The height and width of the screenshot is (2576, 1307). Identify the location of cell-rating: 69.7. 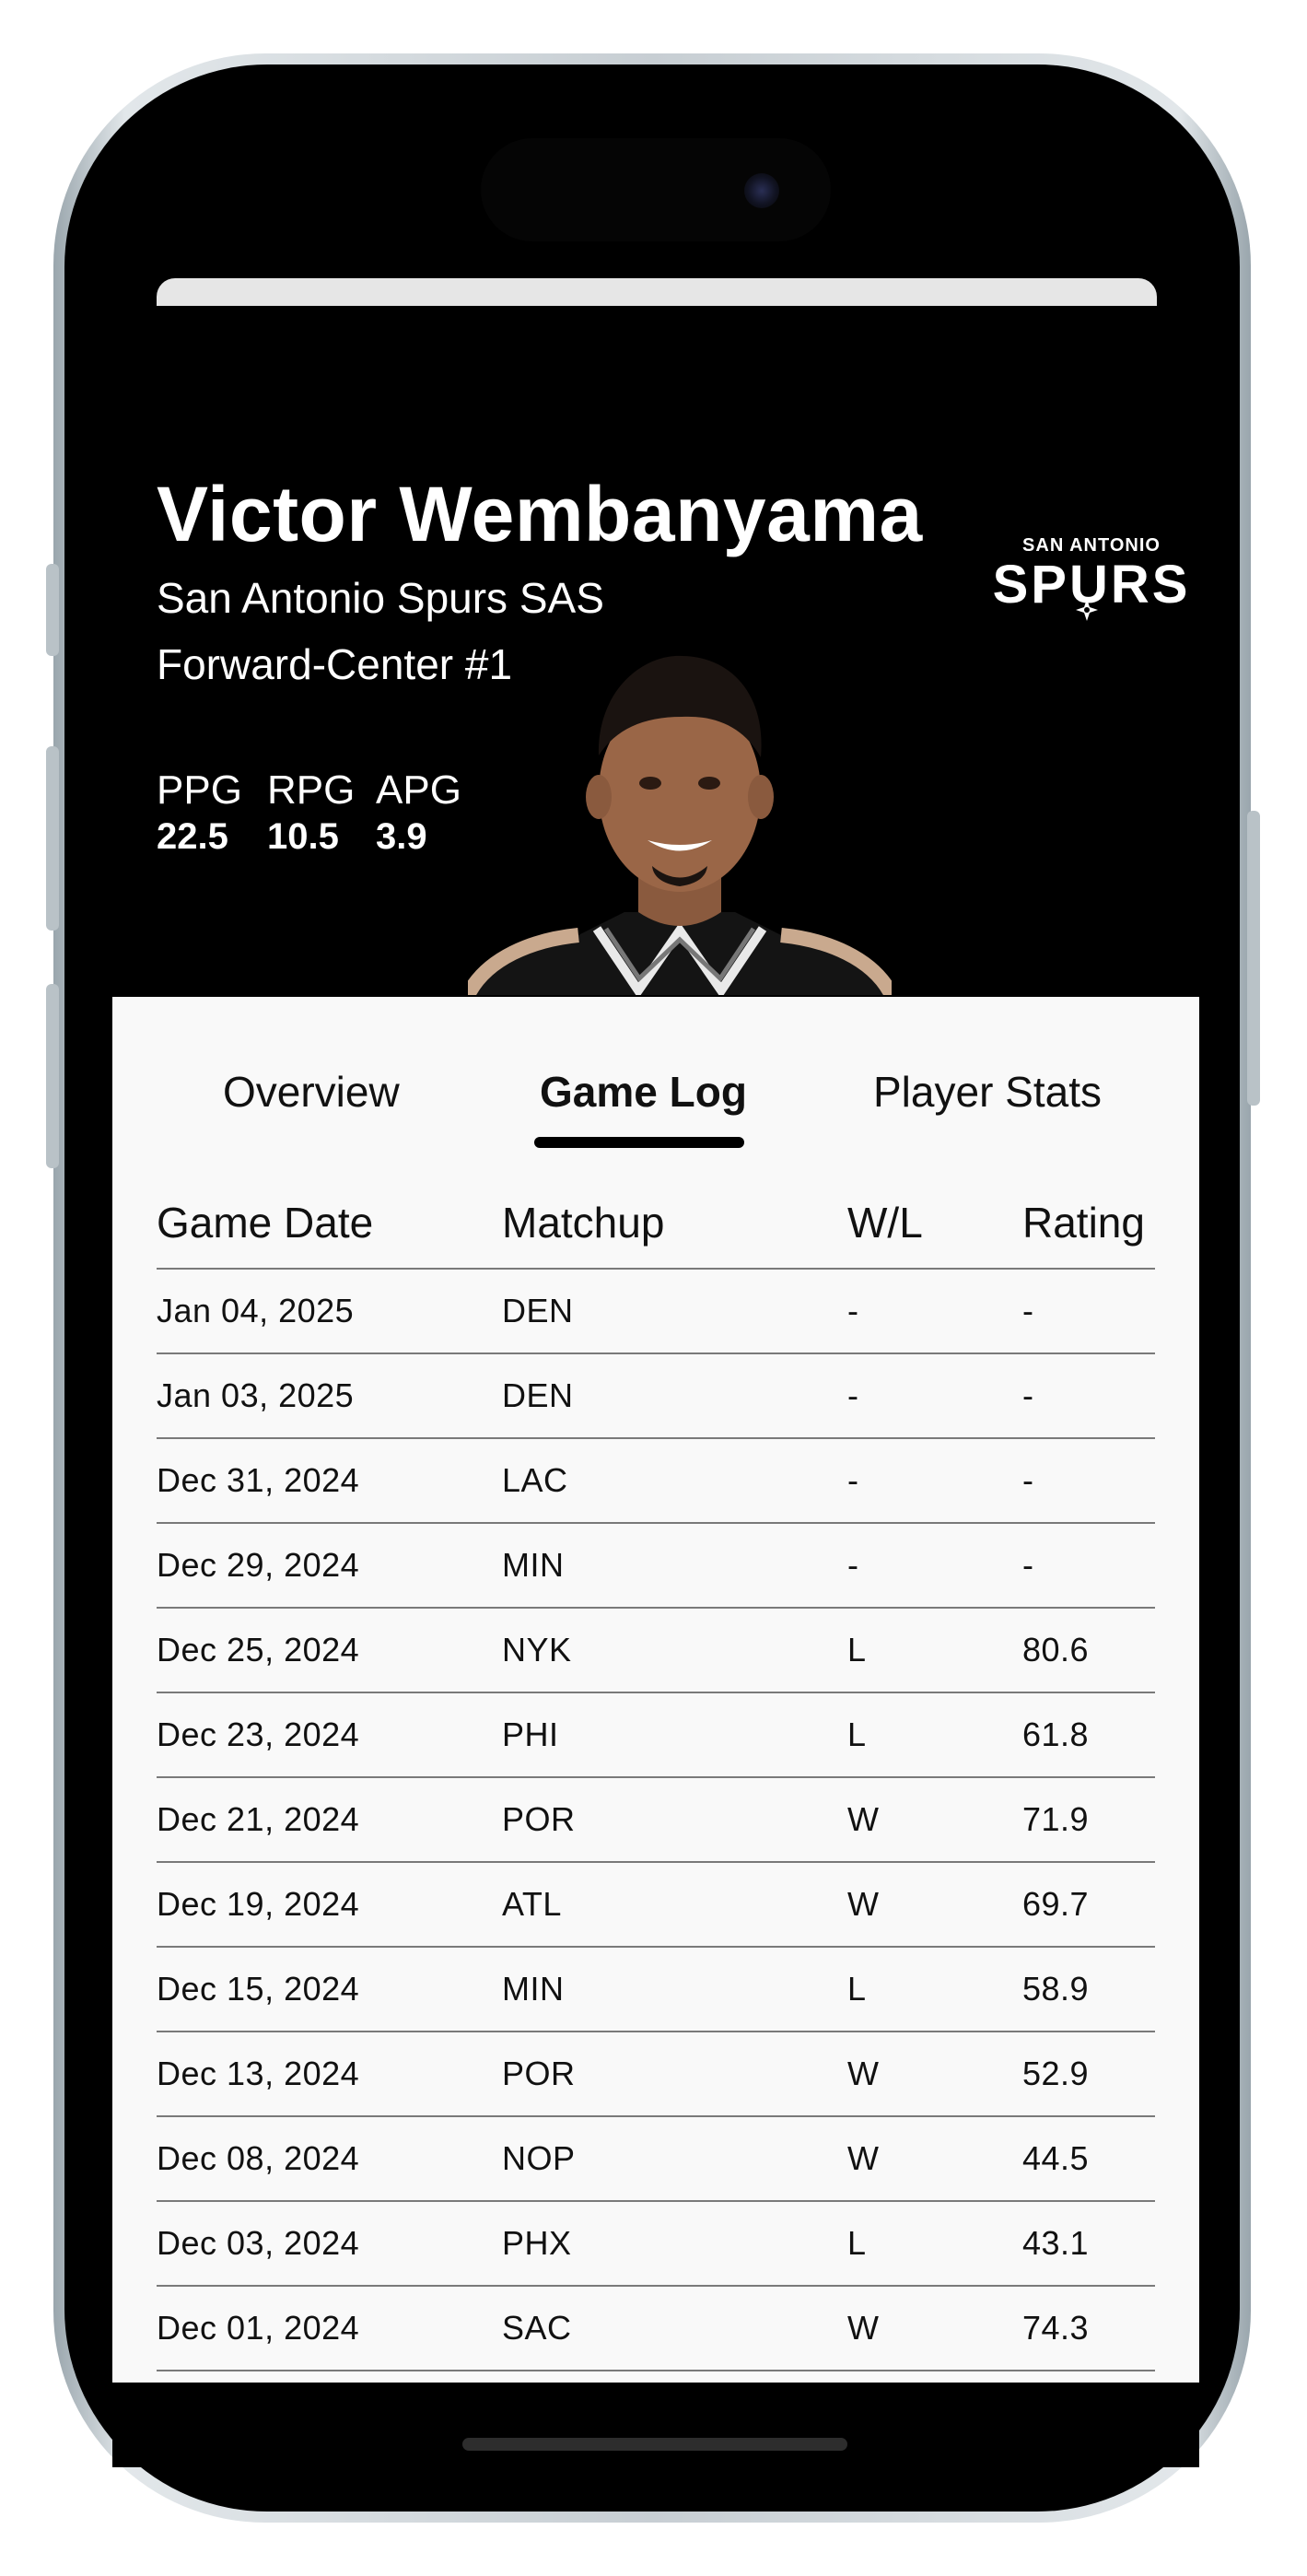
(1056, 1904).